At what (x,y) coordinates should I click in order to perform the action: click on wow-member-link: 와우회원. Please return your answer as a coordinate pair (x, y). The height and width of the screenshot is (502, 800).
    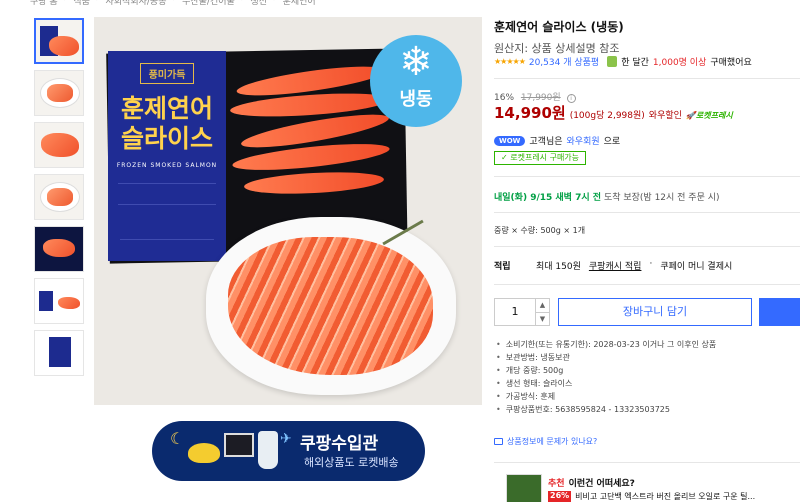
    Looking at the image, I should click on (583, 140).